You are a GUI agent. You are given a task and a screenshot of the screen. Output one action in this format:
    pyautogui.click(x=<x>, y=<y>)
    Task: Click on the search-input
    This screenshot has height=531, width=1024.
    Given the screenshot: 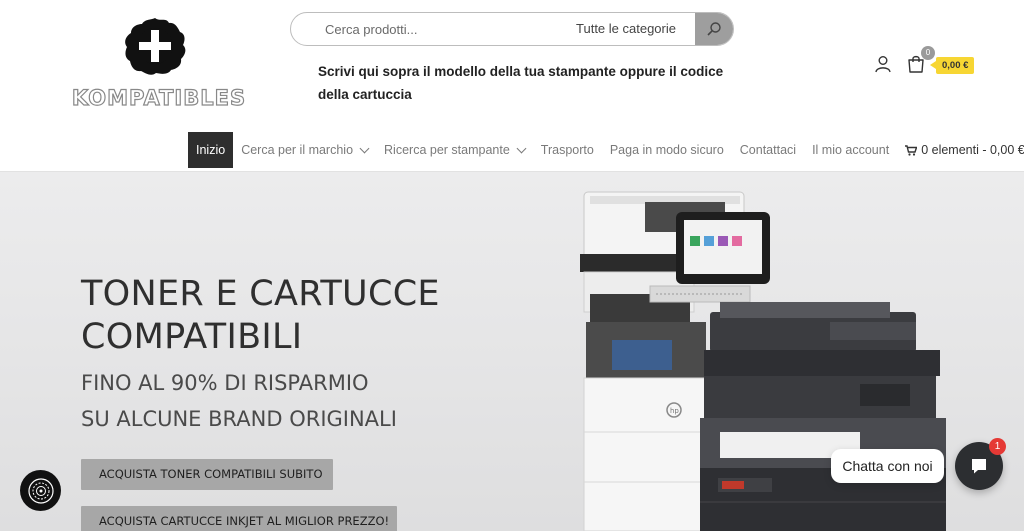 What is the action you would take?
    pyautogui.click(x=431, y=29)
    